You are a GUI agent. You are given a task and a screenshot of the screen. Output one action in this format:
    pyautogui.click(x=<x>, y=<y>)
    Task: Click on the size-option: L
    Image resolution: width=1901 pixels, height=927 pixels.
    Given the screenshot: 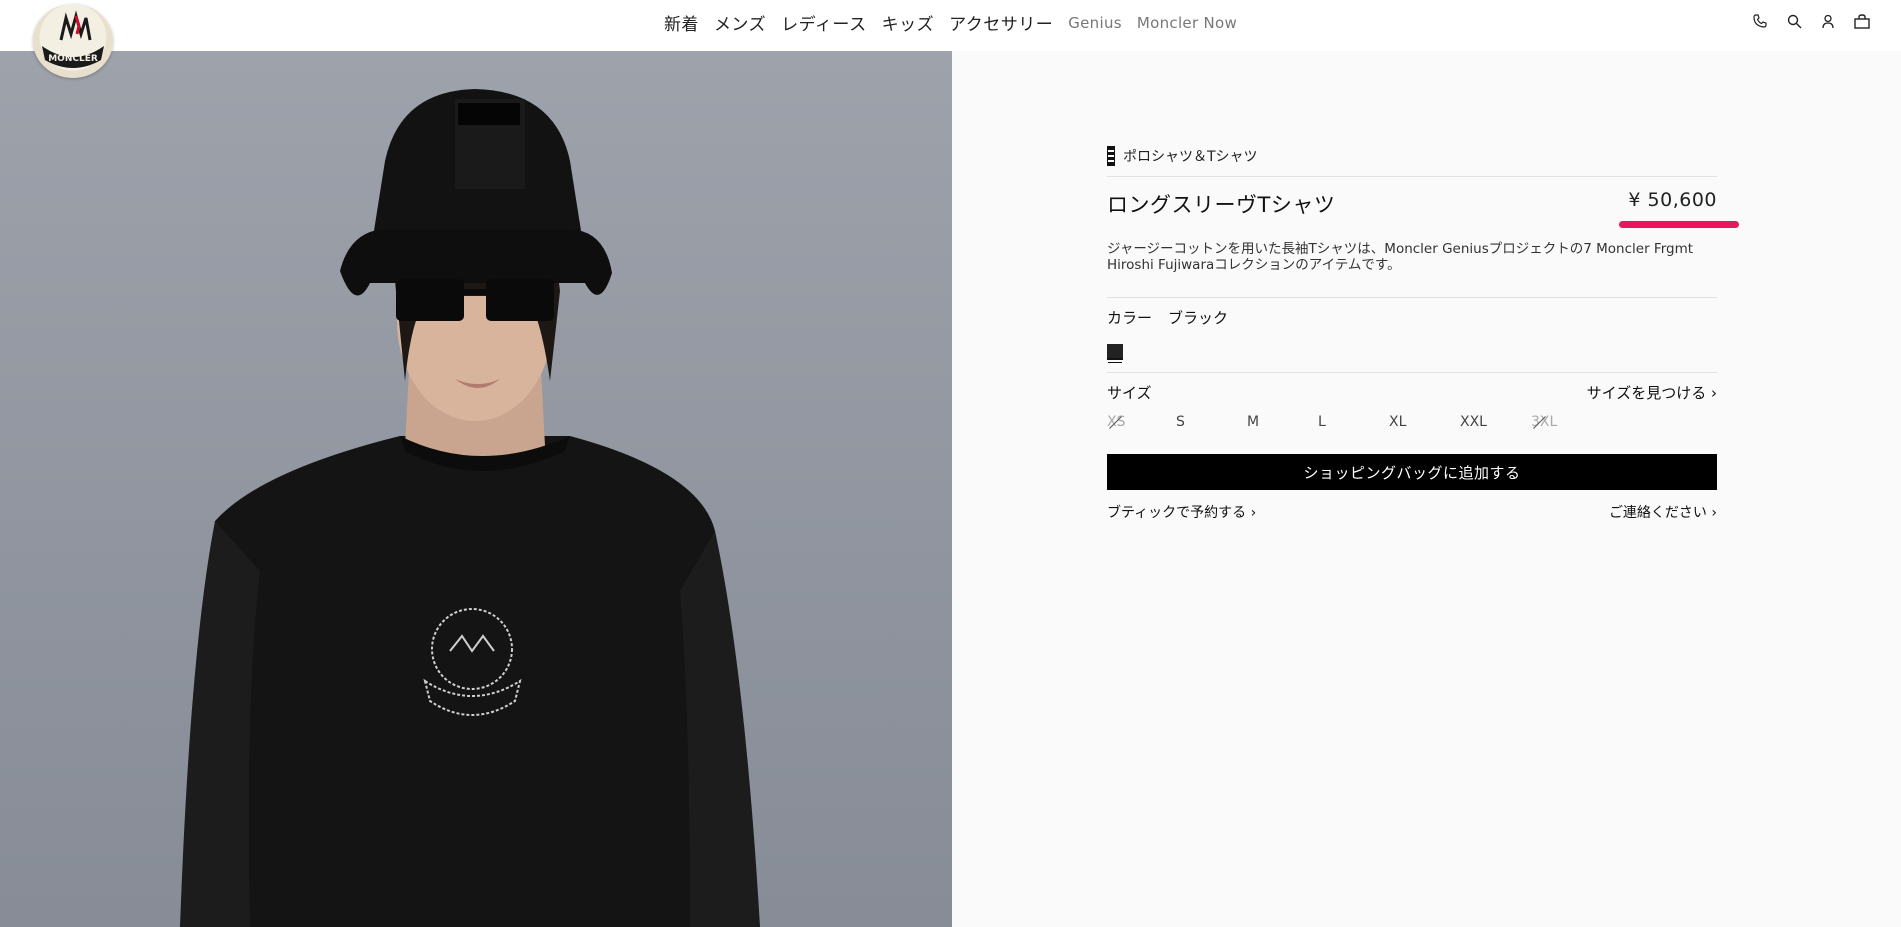 What is the action you would take?
    pyautogui.click(x=1353, y=434)
    